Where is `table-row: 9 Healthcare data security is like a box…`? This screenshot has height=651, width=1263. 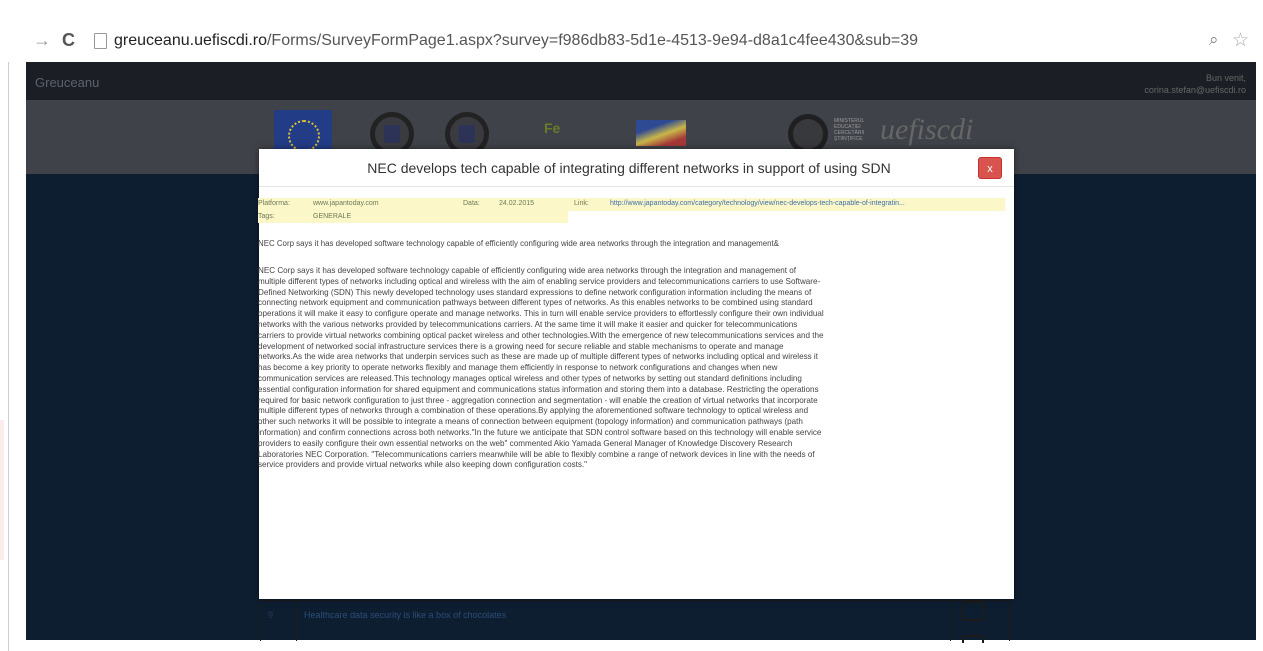
table-row: 9 Healthcare data security is like a box… is located at coordinates (635, 621).